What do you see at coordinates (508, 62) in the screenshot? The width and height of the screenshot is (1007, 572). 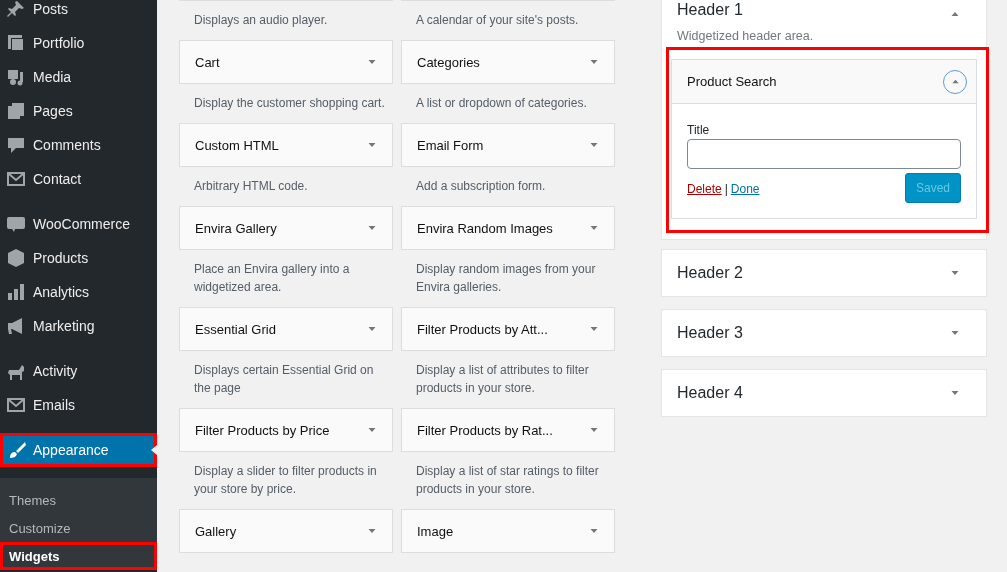 I see `widget-card: Categories` at bounding box center [508, 62].